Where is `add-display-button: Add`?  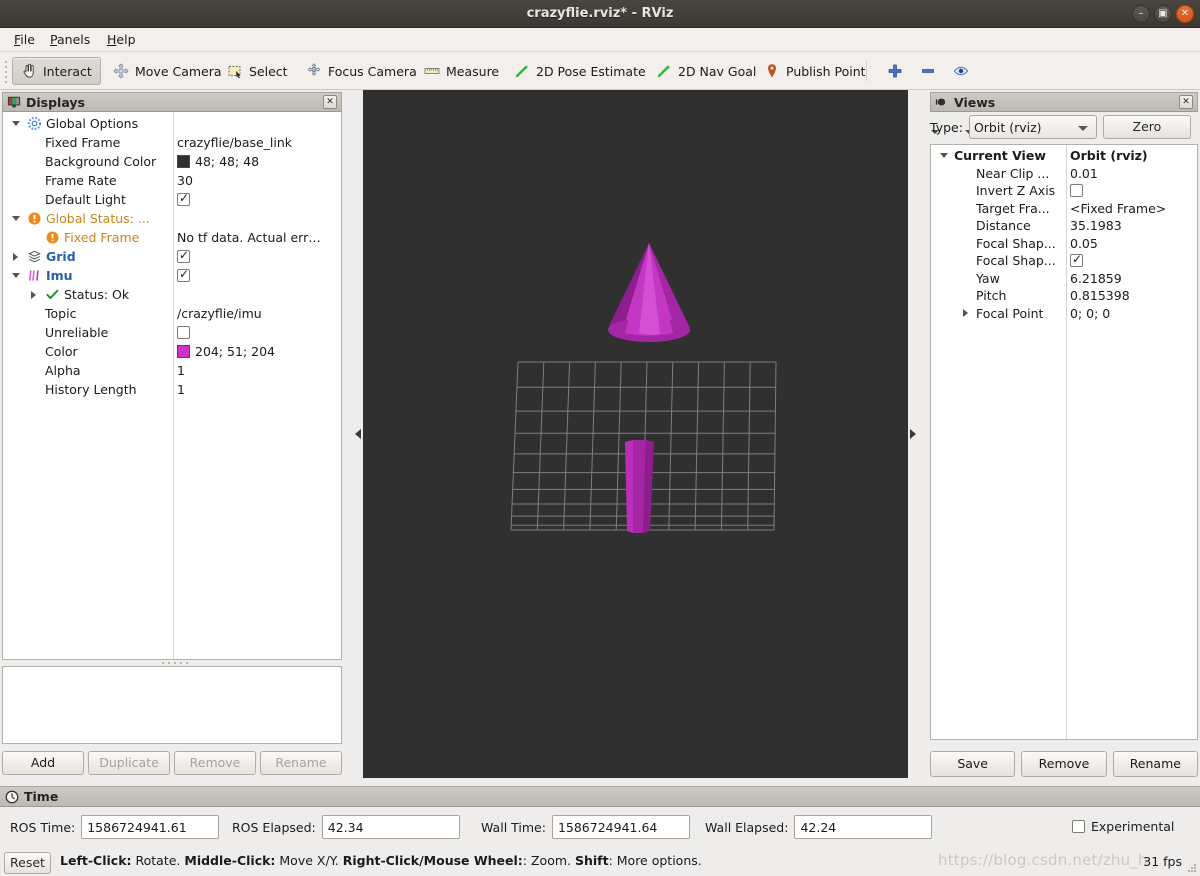
add-display-button: Add is located at coordinates (43, 763).